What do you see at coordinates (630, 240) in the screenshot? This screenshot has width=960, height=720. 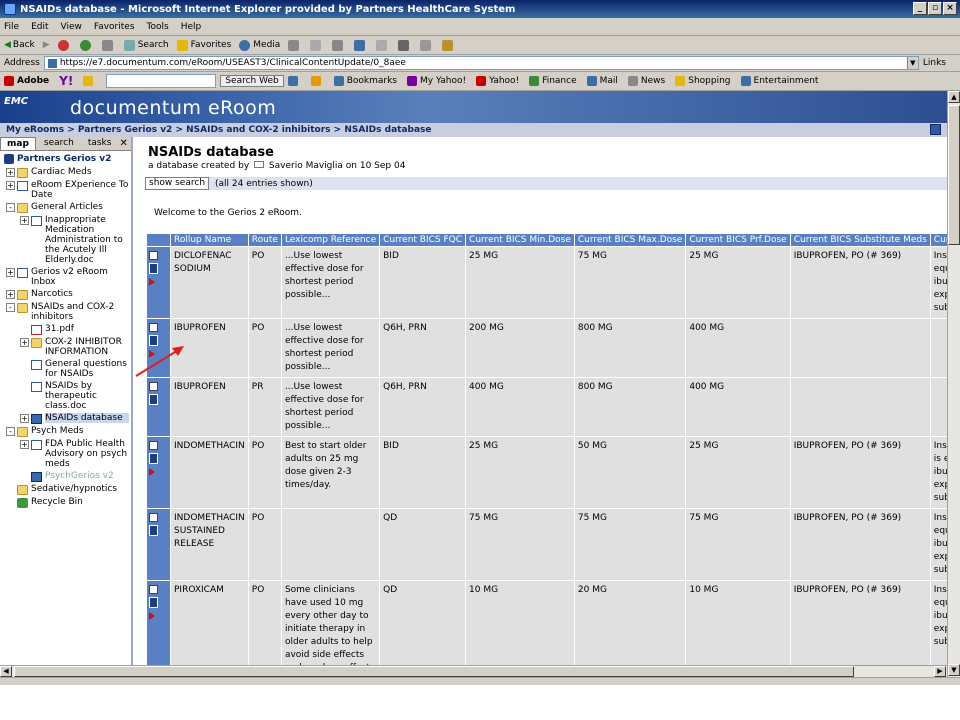 I see `header-bics-max-dose: Current BICS Max.Dose` at bounding box center [630, 240].